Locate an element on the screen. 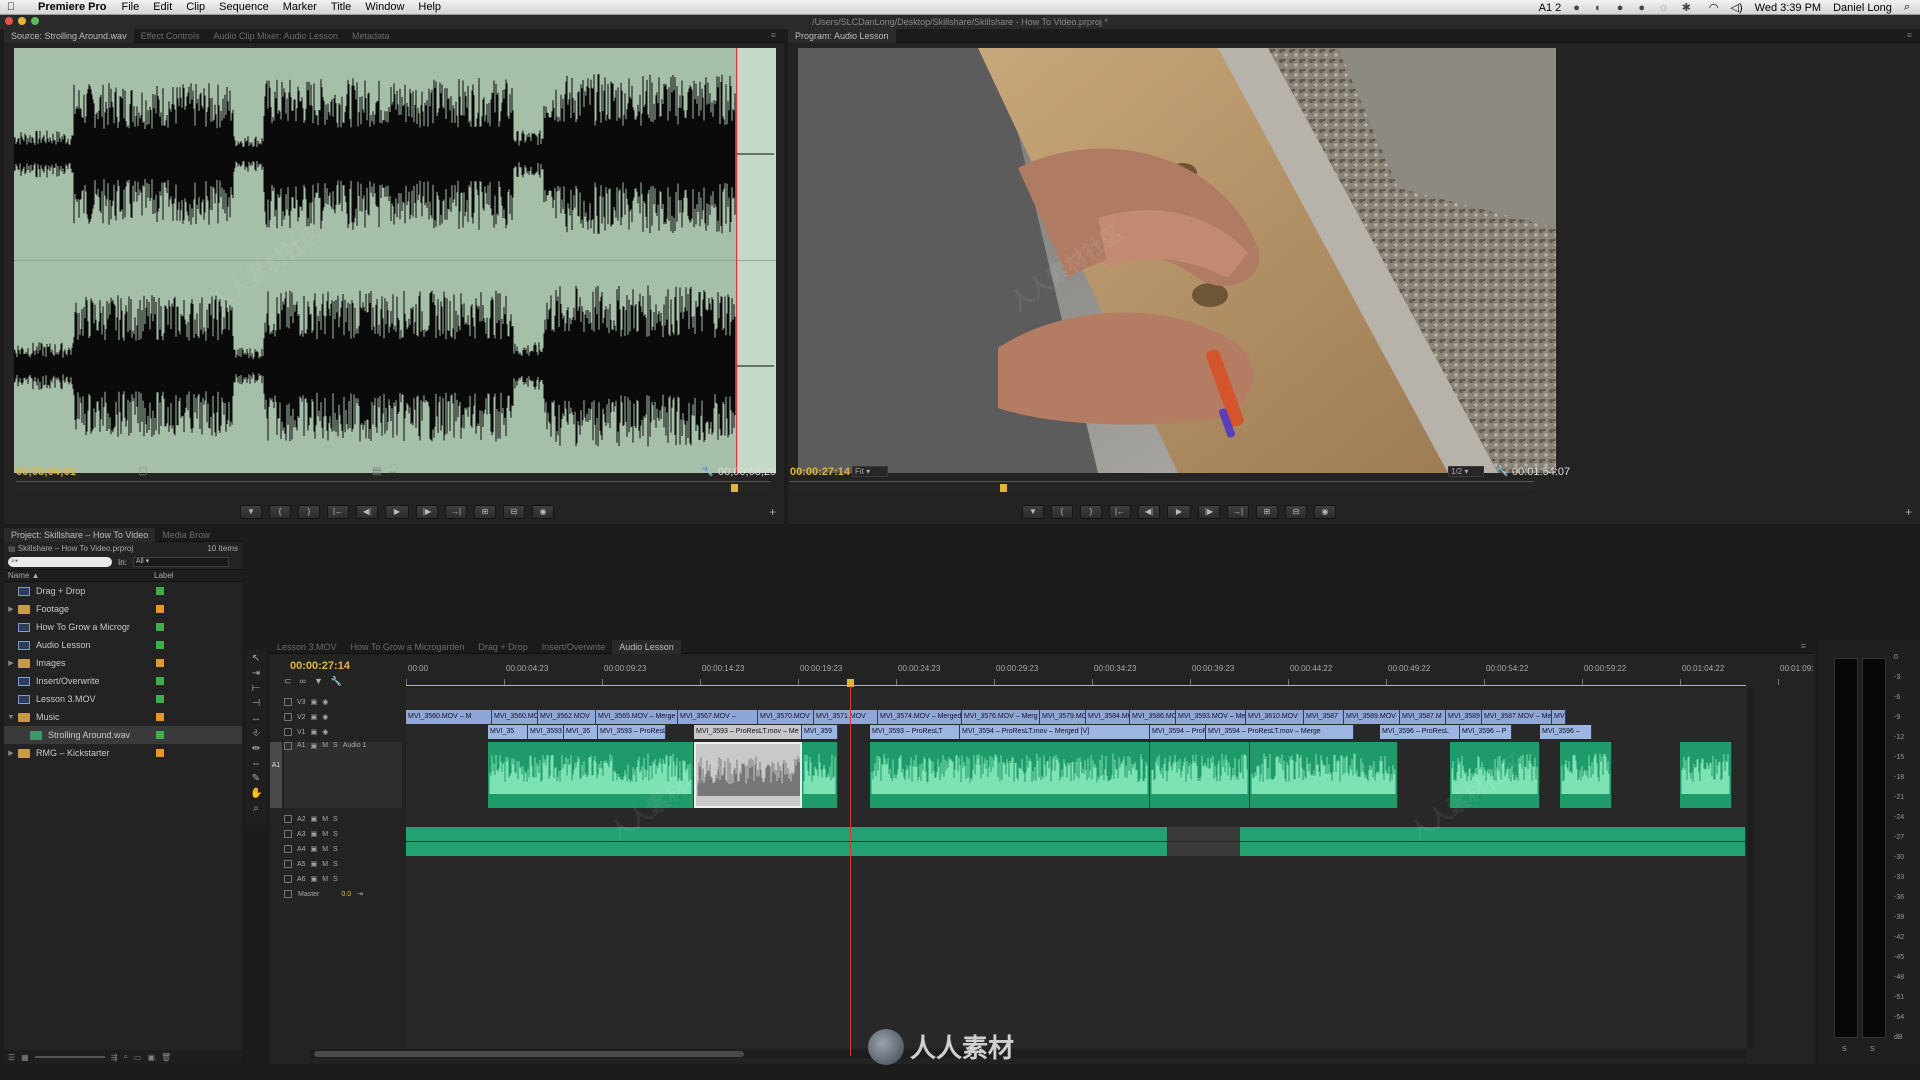 Image resolution: width=1920 pixels, height=1080 pixels. lift-button: ⊞ is located at coordinates (1267, 512).